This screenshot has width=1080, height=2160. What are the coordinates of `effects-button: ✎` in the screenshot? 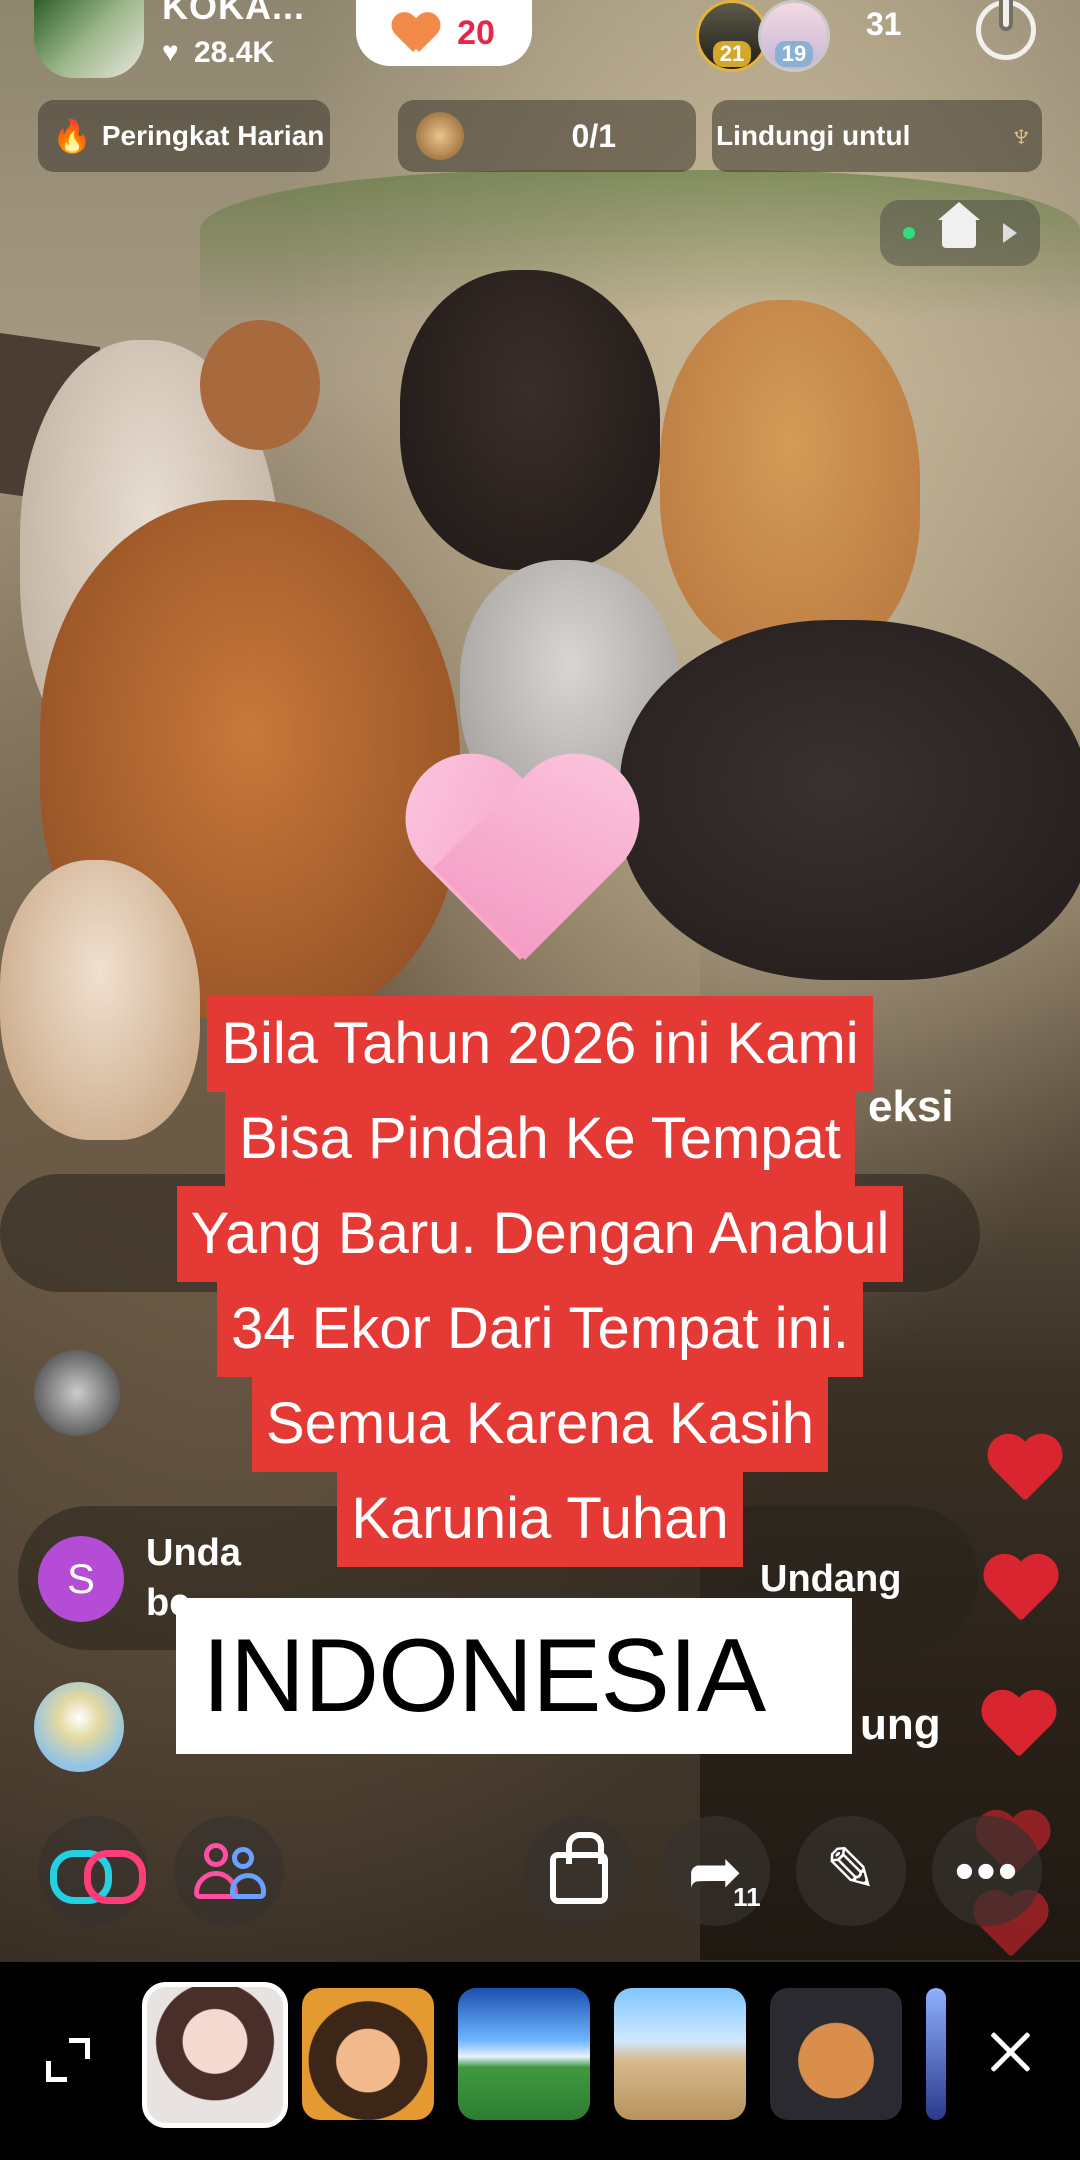 It's located at (851, 1871).